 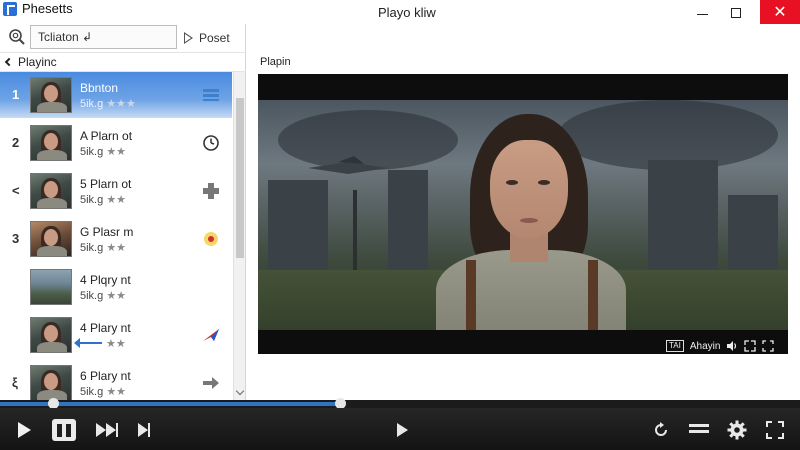 I want to click on playlist-header-label: Playinc, so click(x=37, y=62).